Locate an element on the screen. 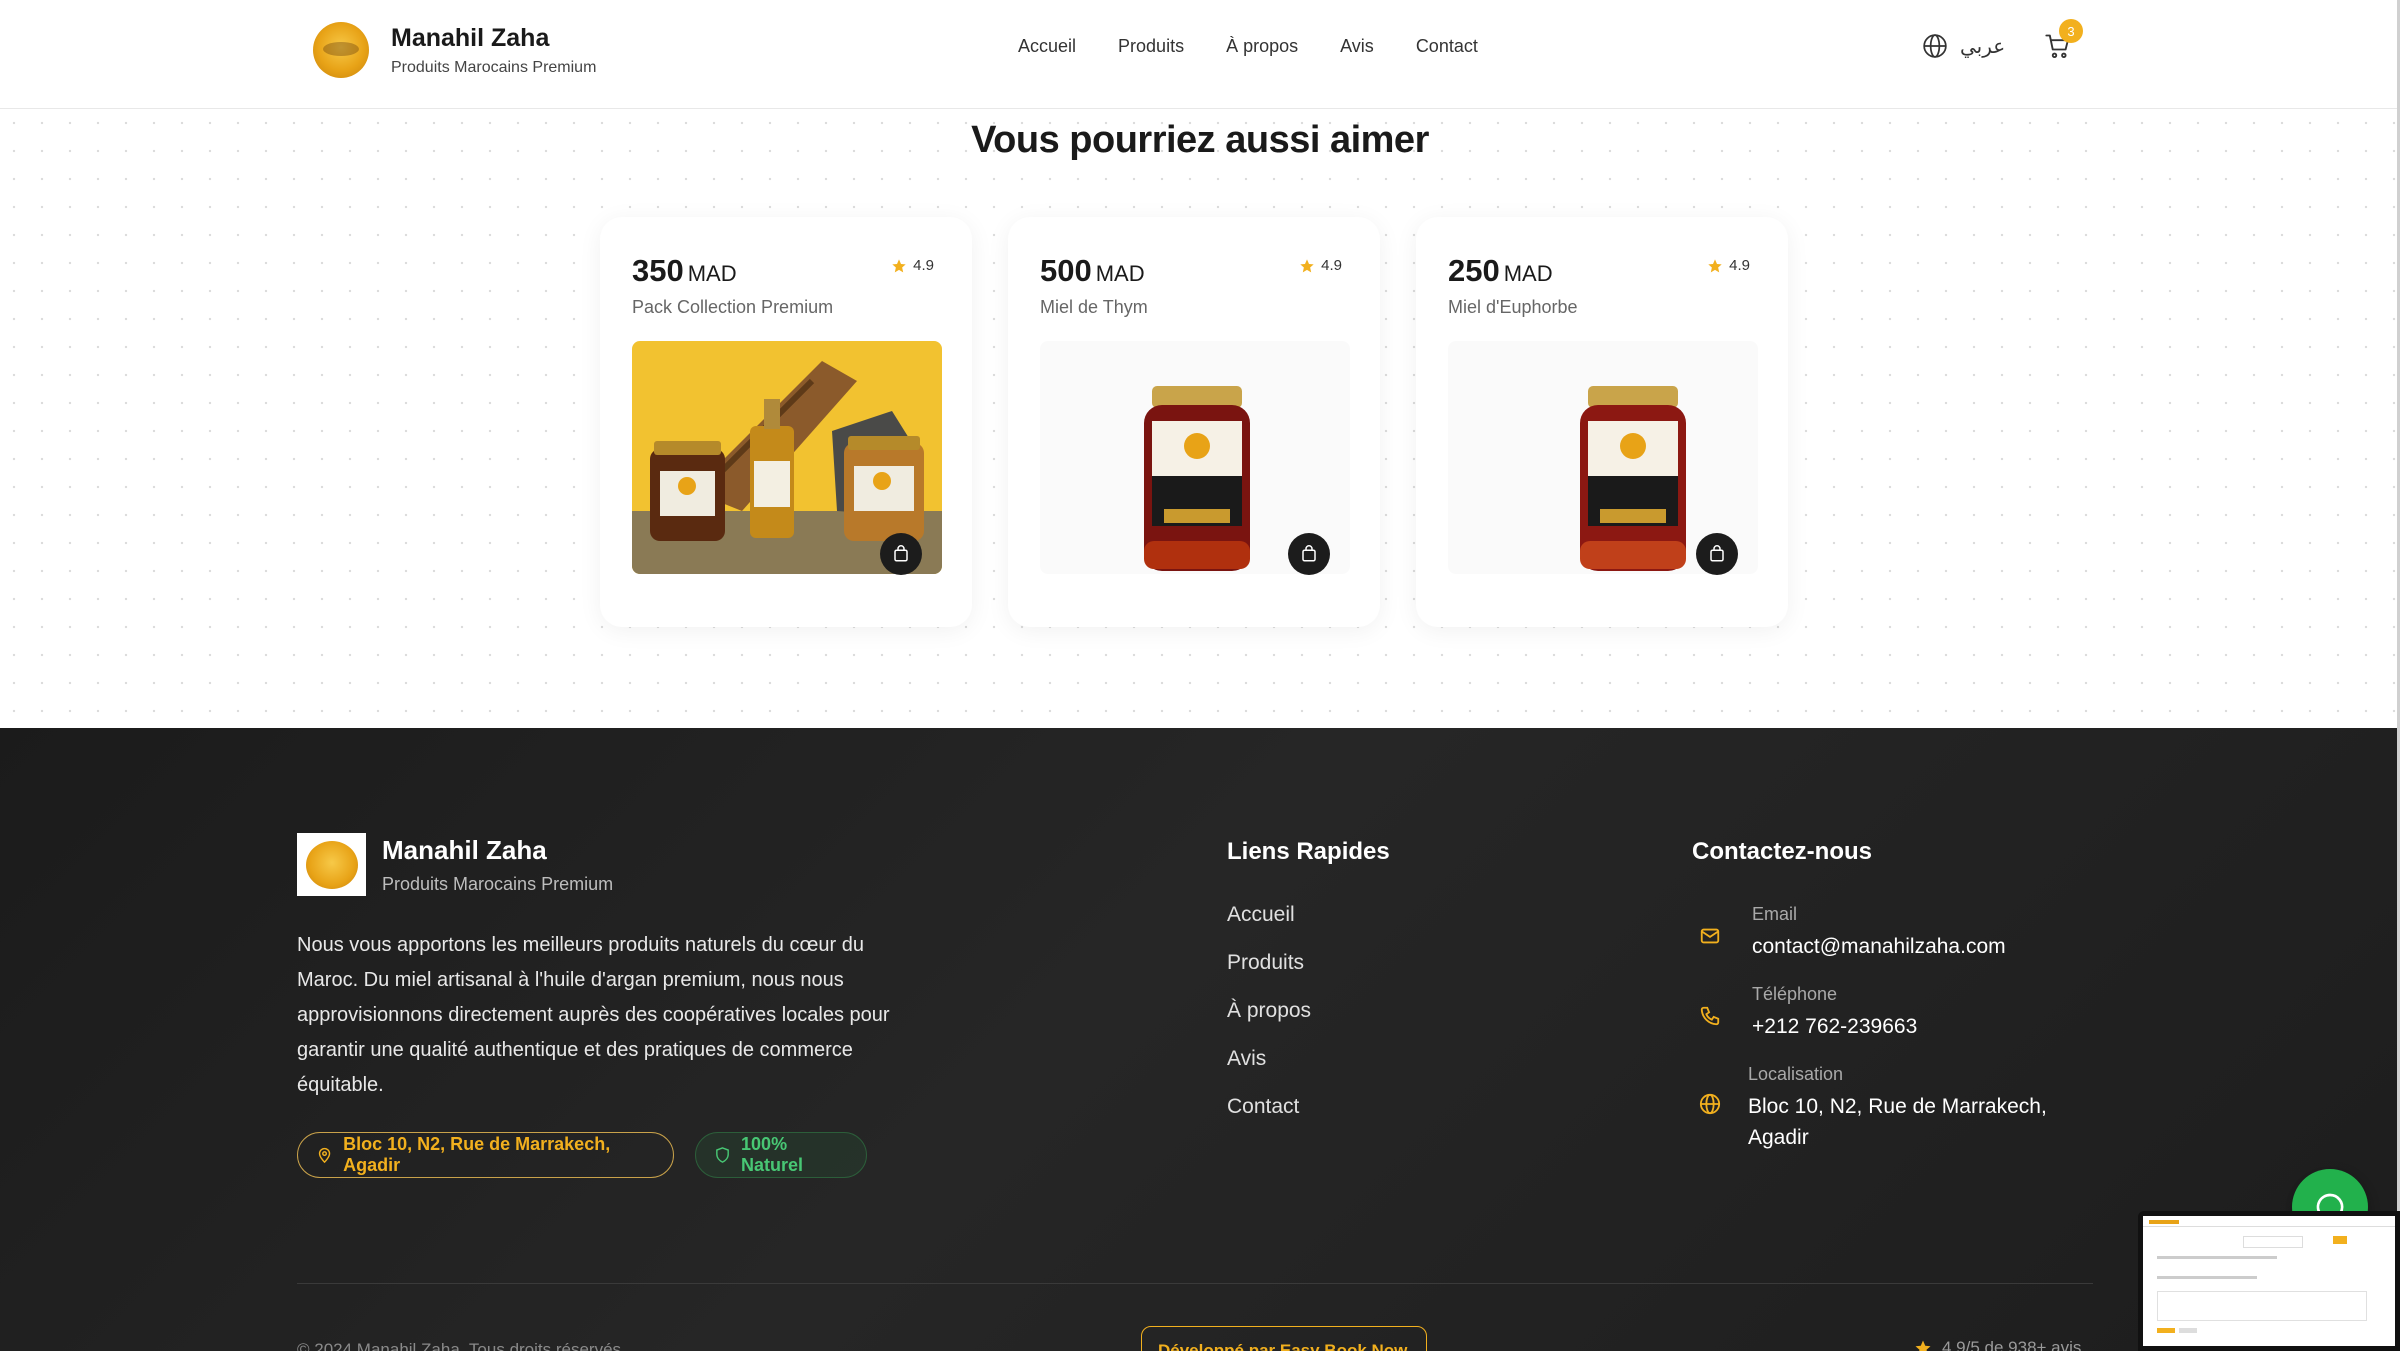  quick-links-title: Liens Rapides is located at coordinates (1308, 851).